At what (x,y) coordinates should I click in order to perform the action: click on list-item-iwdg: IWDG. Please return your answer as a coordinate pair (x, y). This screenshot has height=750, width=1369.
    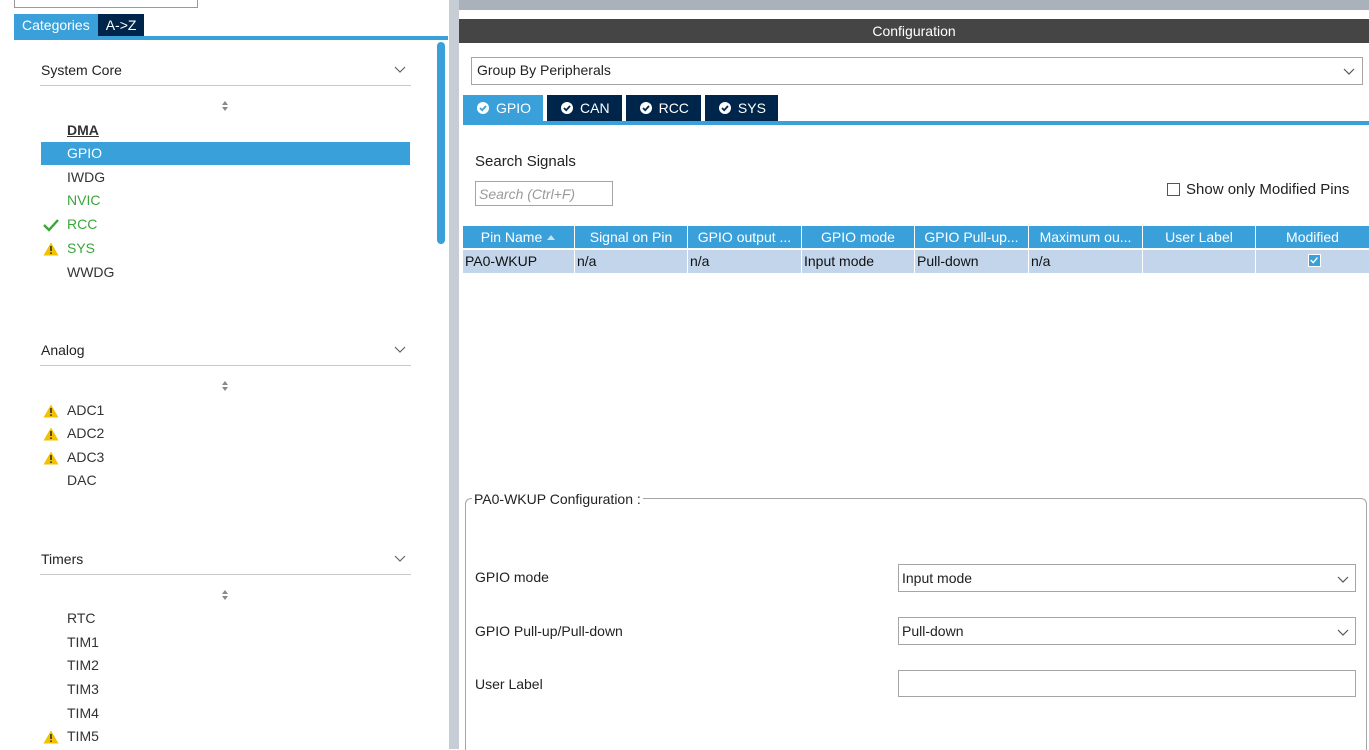
    Looking at the image, I should click on (225, 177).